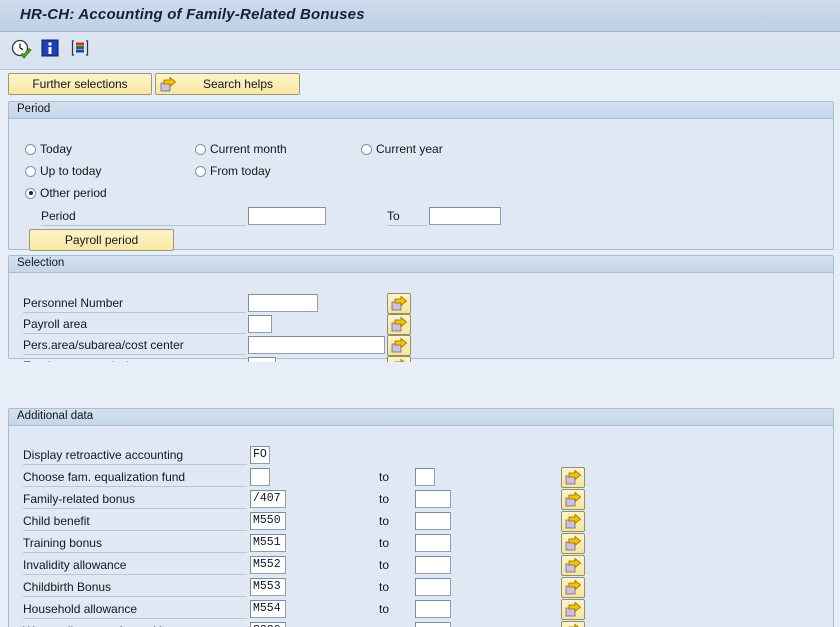 The image size is (840, 627). What do you see at coordinates (421, 417) in the screenshot?
I see `additional-data-section-title: Additional data` at bounding box center [421, 417].